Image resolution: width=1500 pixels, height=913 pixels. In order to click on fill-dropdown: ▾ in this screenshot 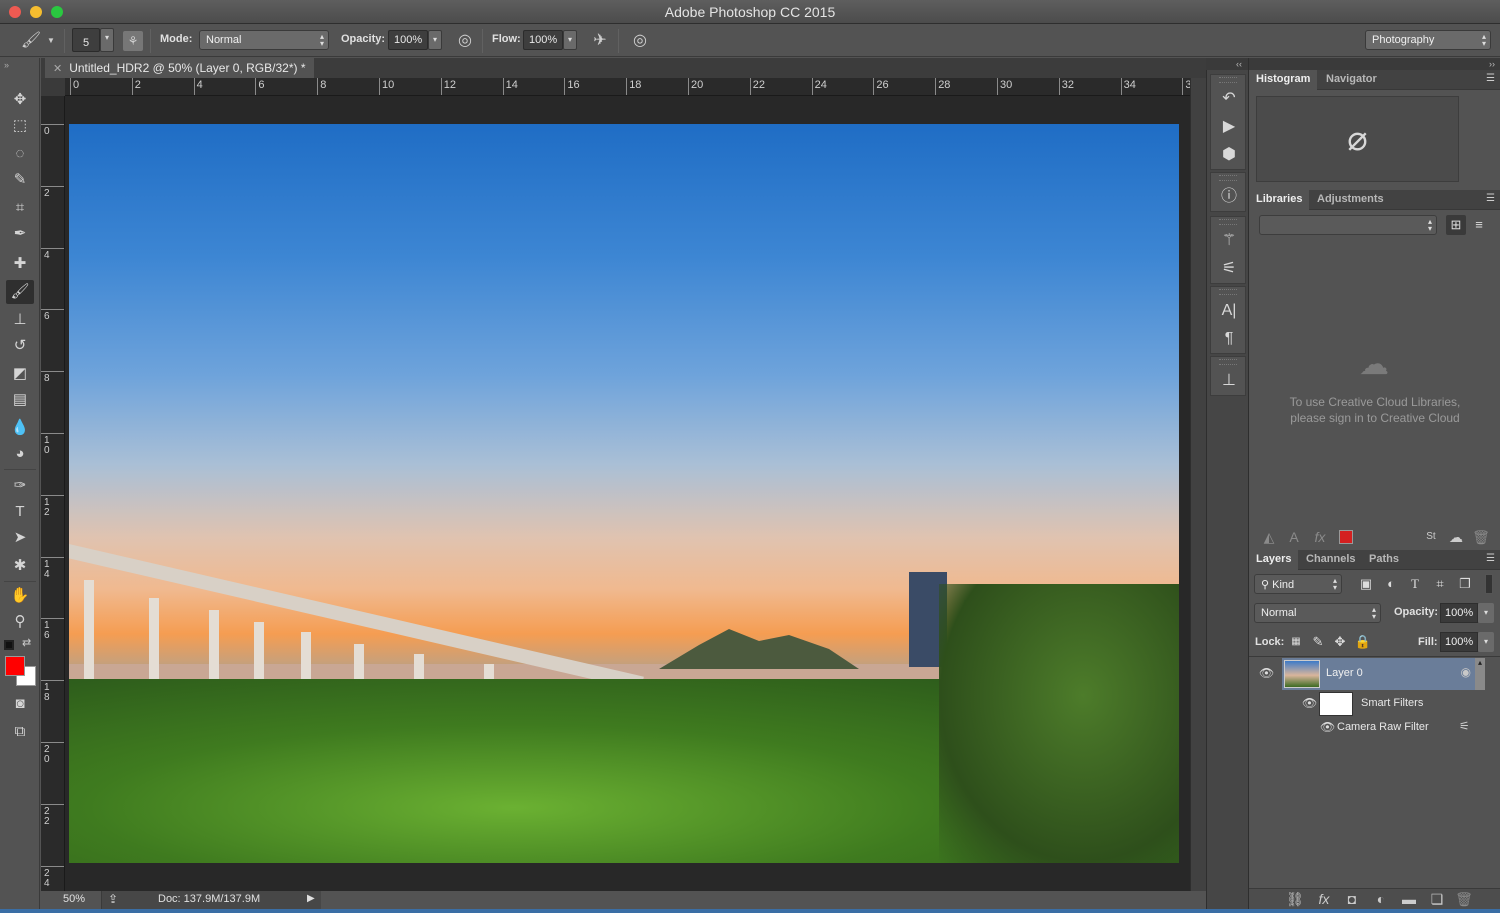, I will do `click(1486, 642)`.